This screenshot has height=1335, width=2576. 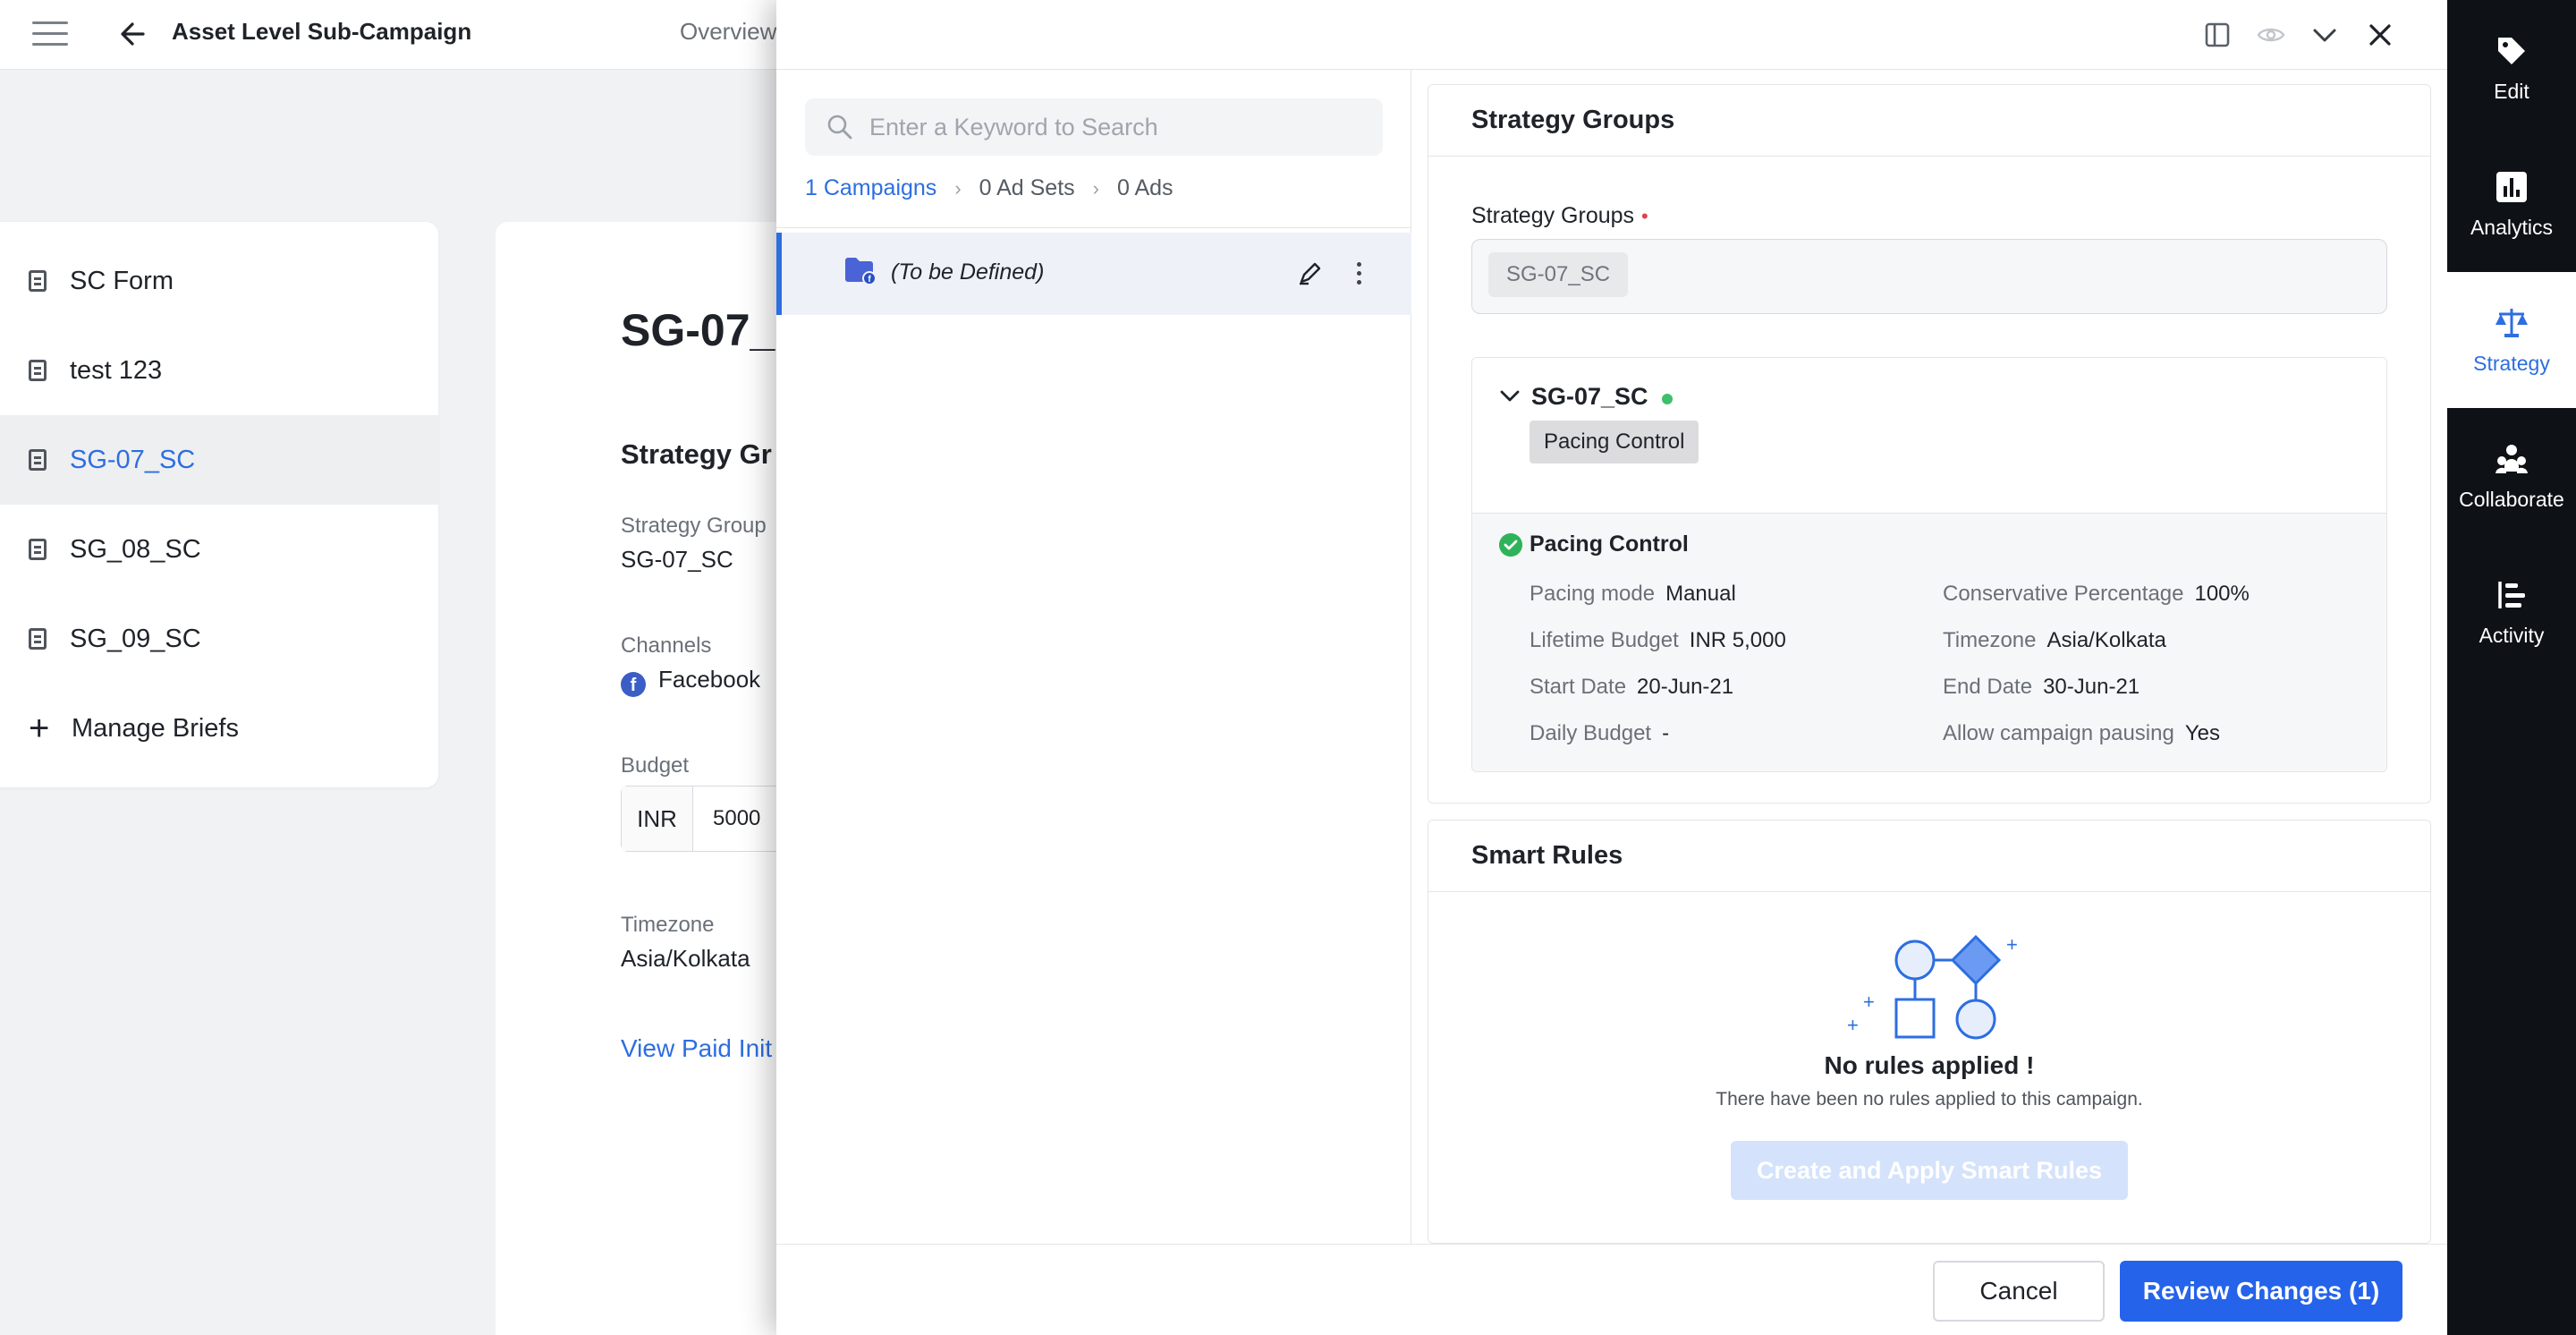 I want to click on manage-briefs-button: + Manage Briefs, so click(x=219, y=728).